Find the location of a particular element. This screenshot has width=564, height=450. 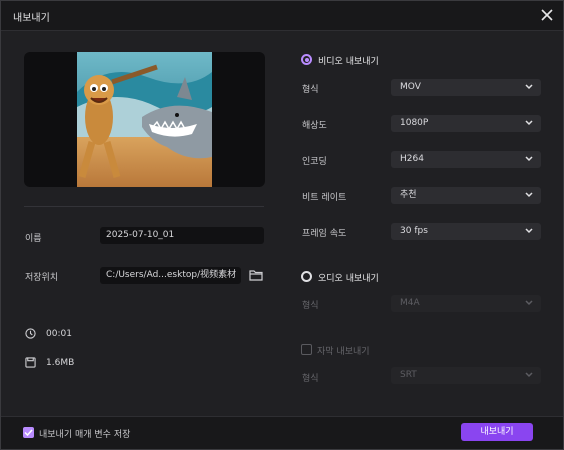

frame-rate-value: 30 fps is located at coordinates (414, 231).